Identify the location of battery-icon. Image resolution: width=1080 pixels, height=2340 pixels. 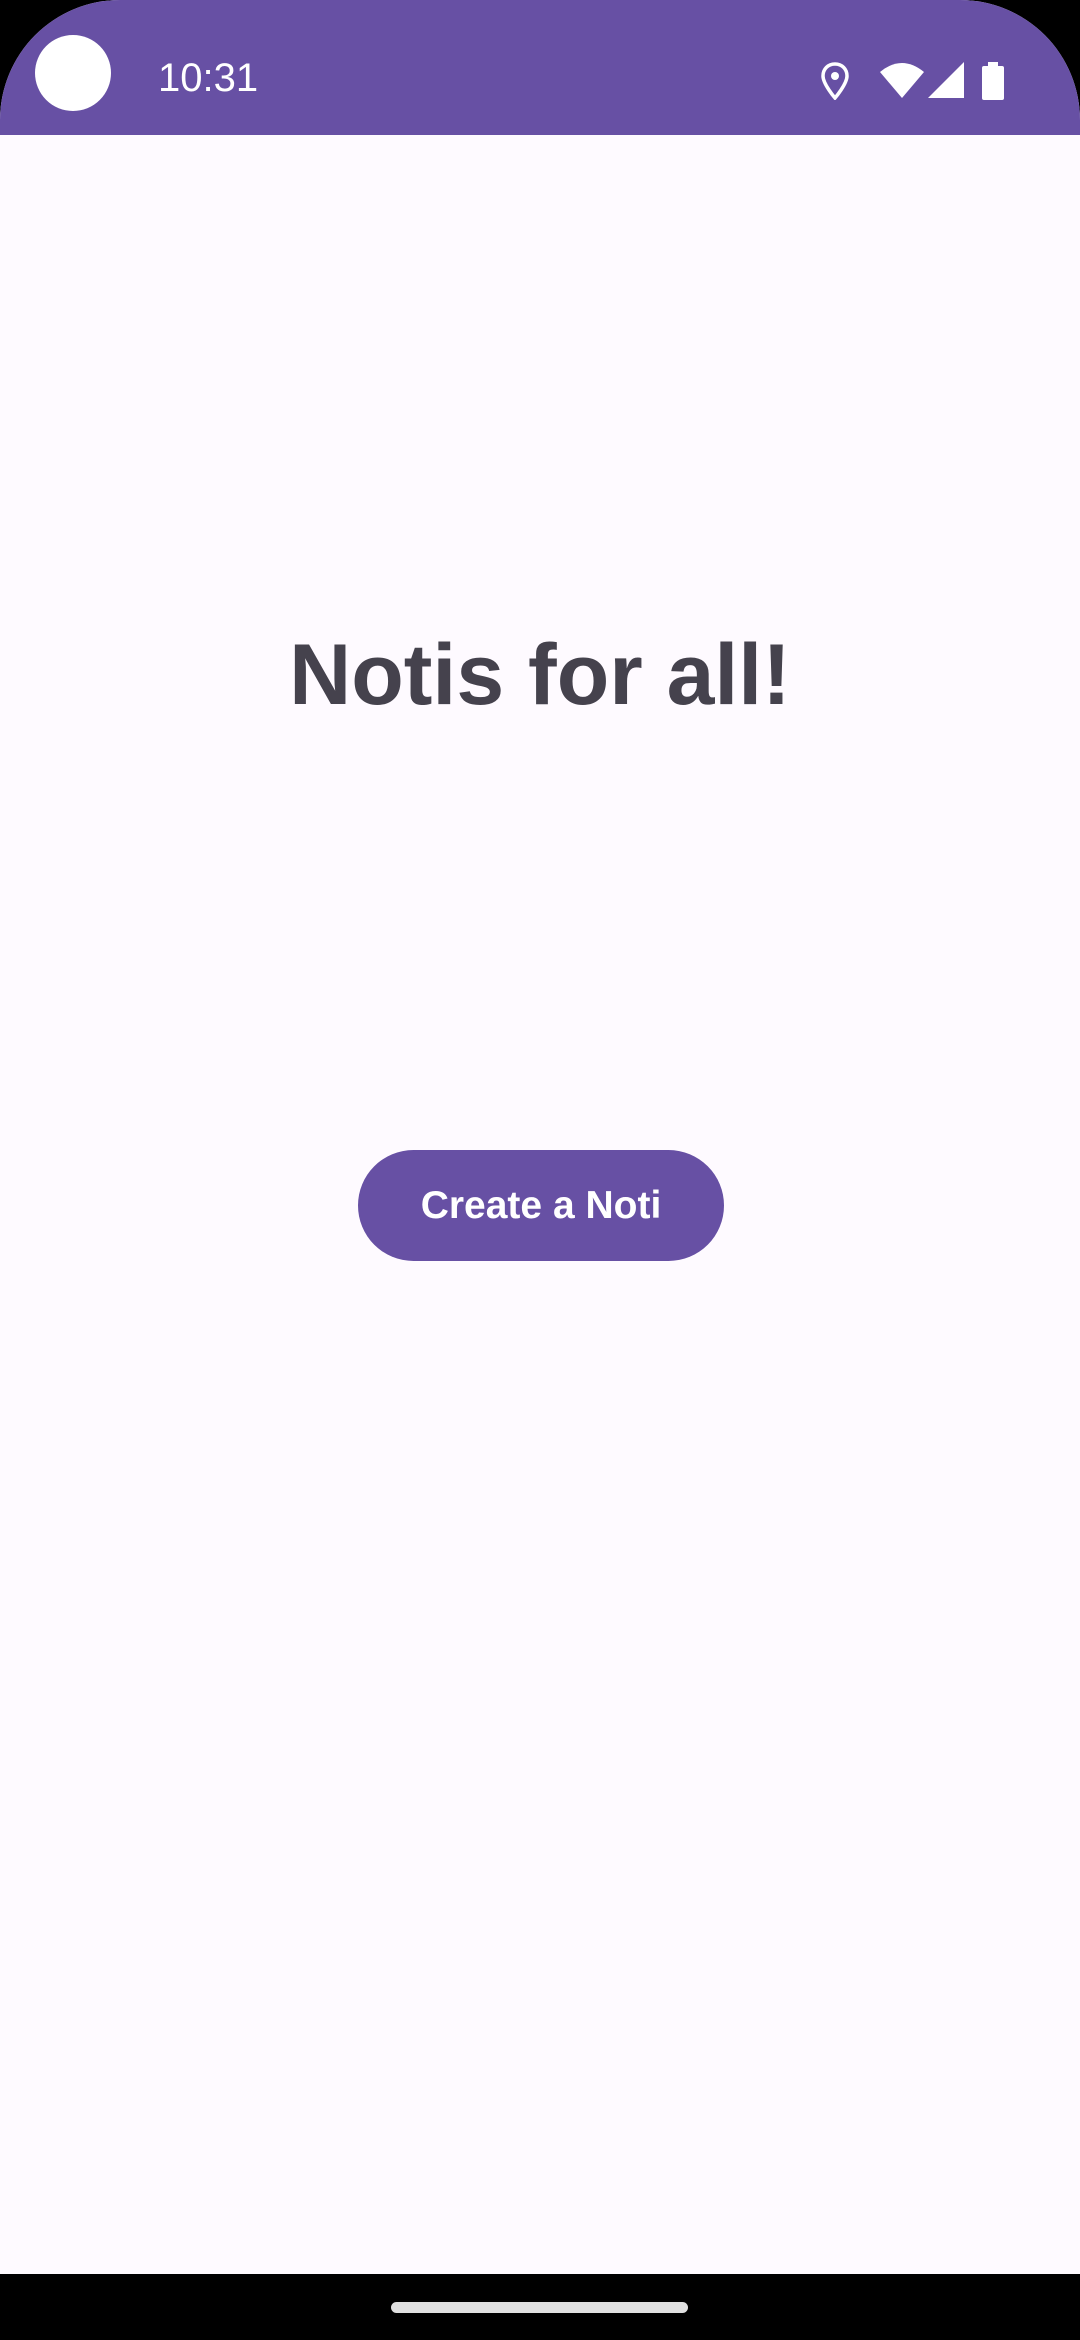
(993, 81).